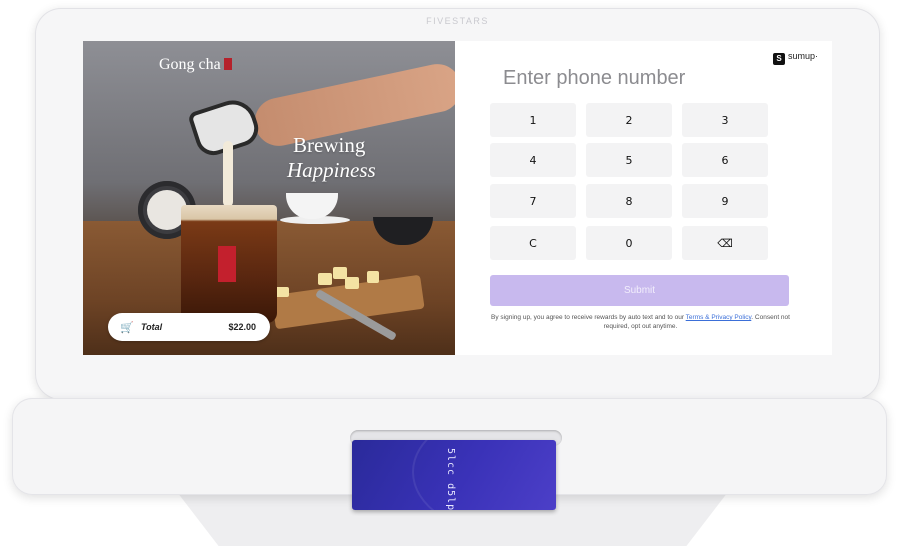 This screenshot has width=897, height=556. I want to click on card-pattern, so click(484, 475).